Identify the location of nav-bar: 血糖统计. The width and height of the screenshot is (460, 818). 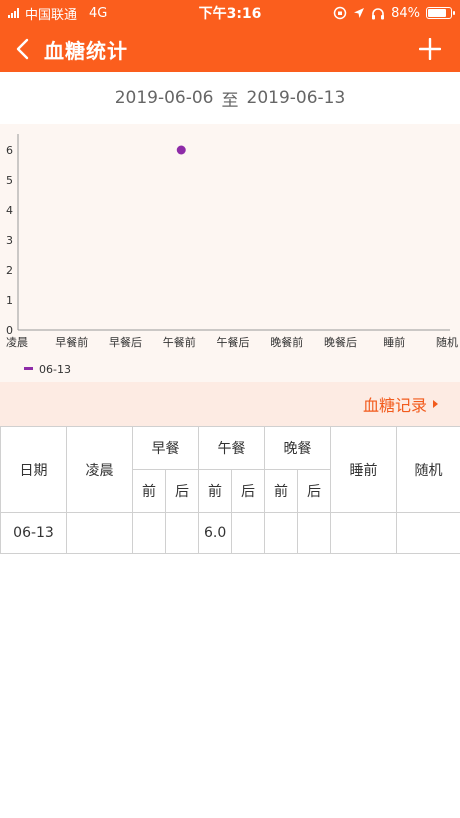
(230, 49).